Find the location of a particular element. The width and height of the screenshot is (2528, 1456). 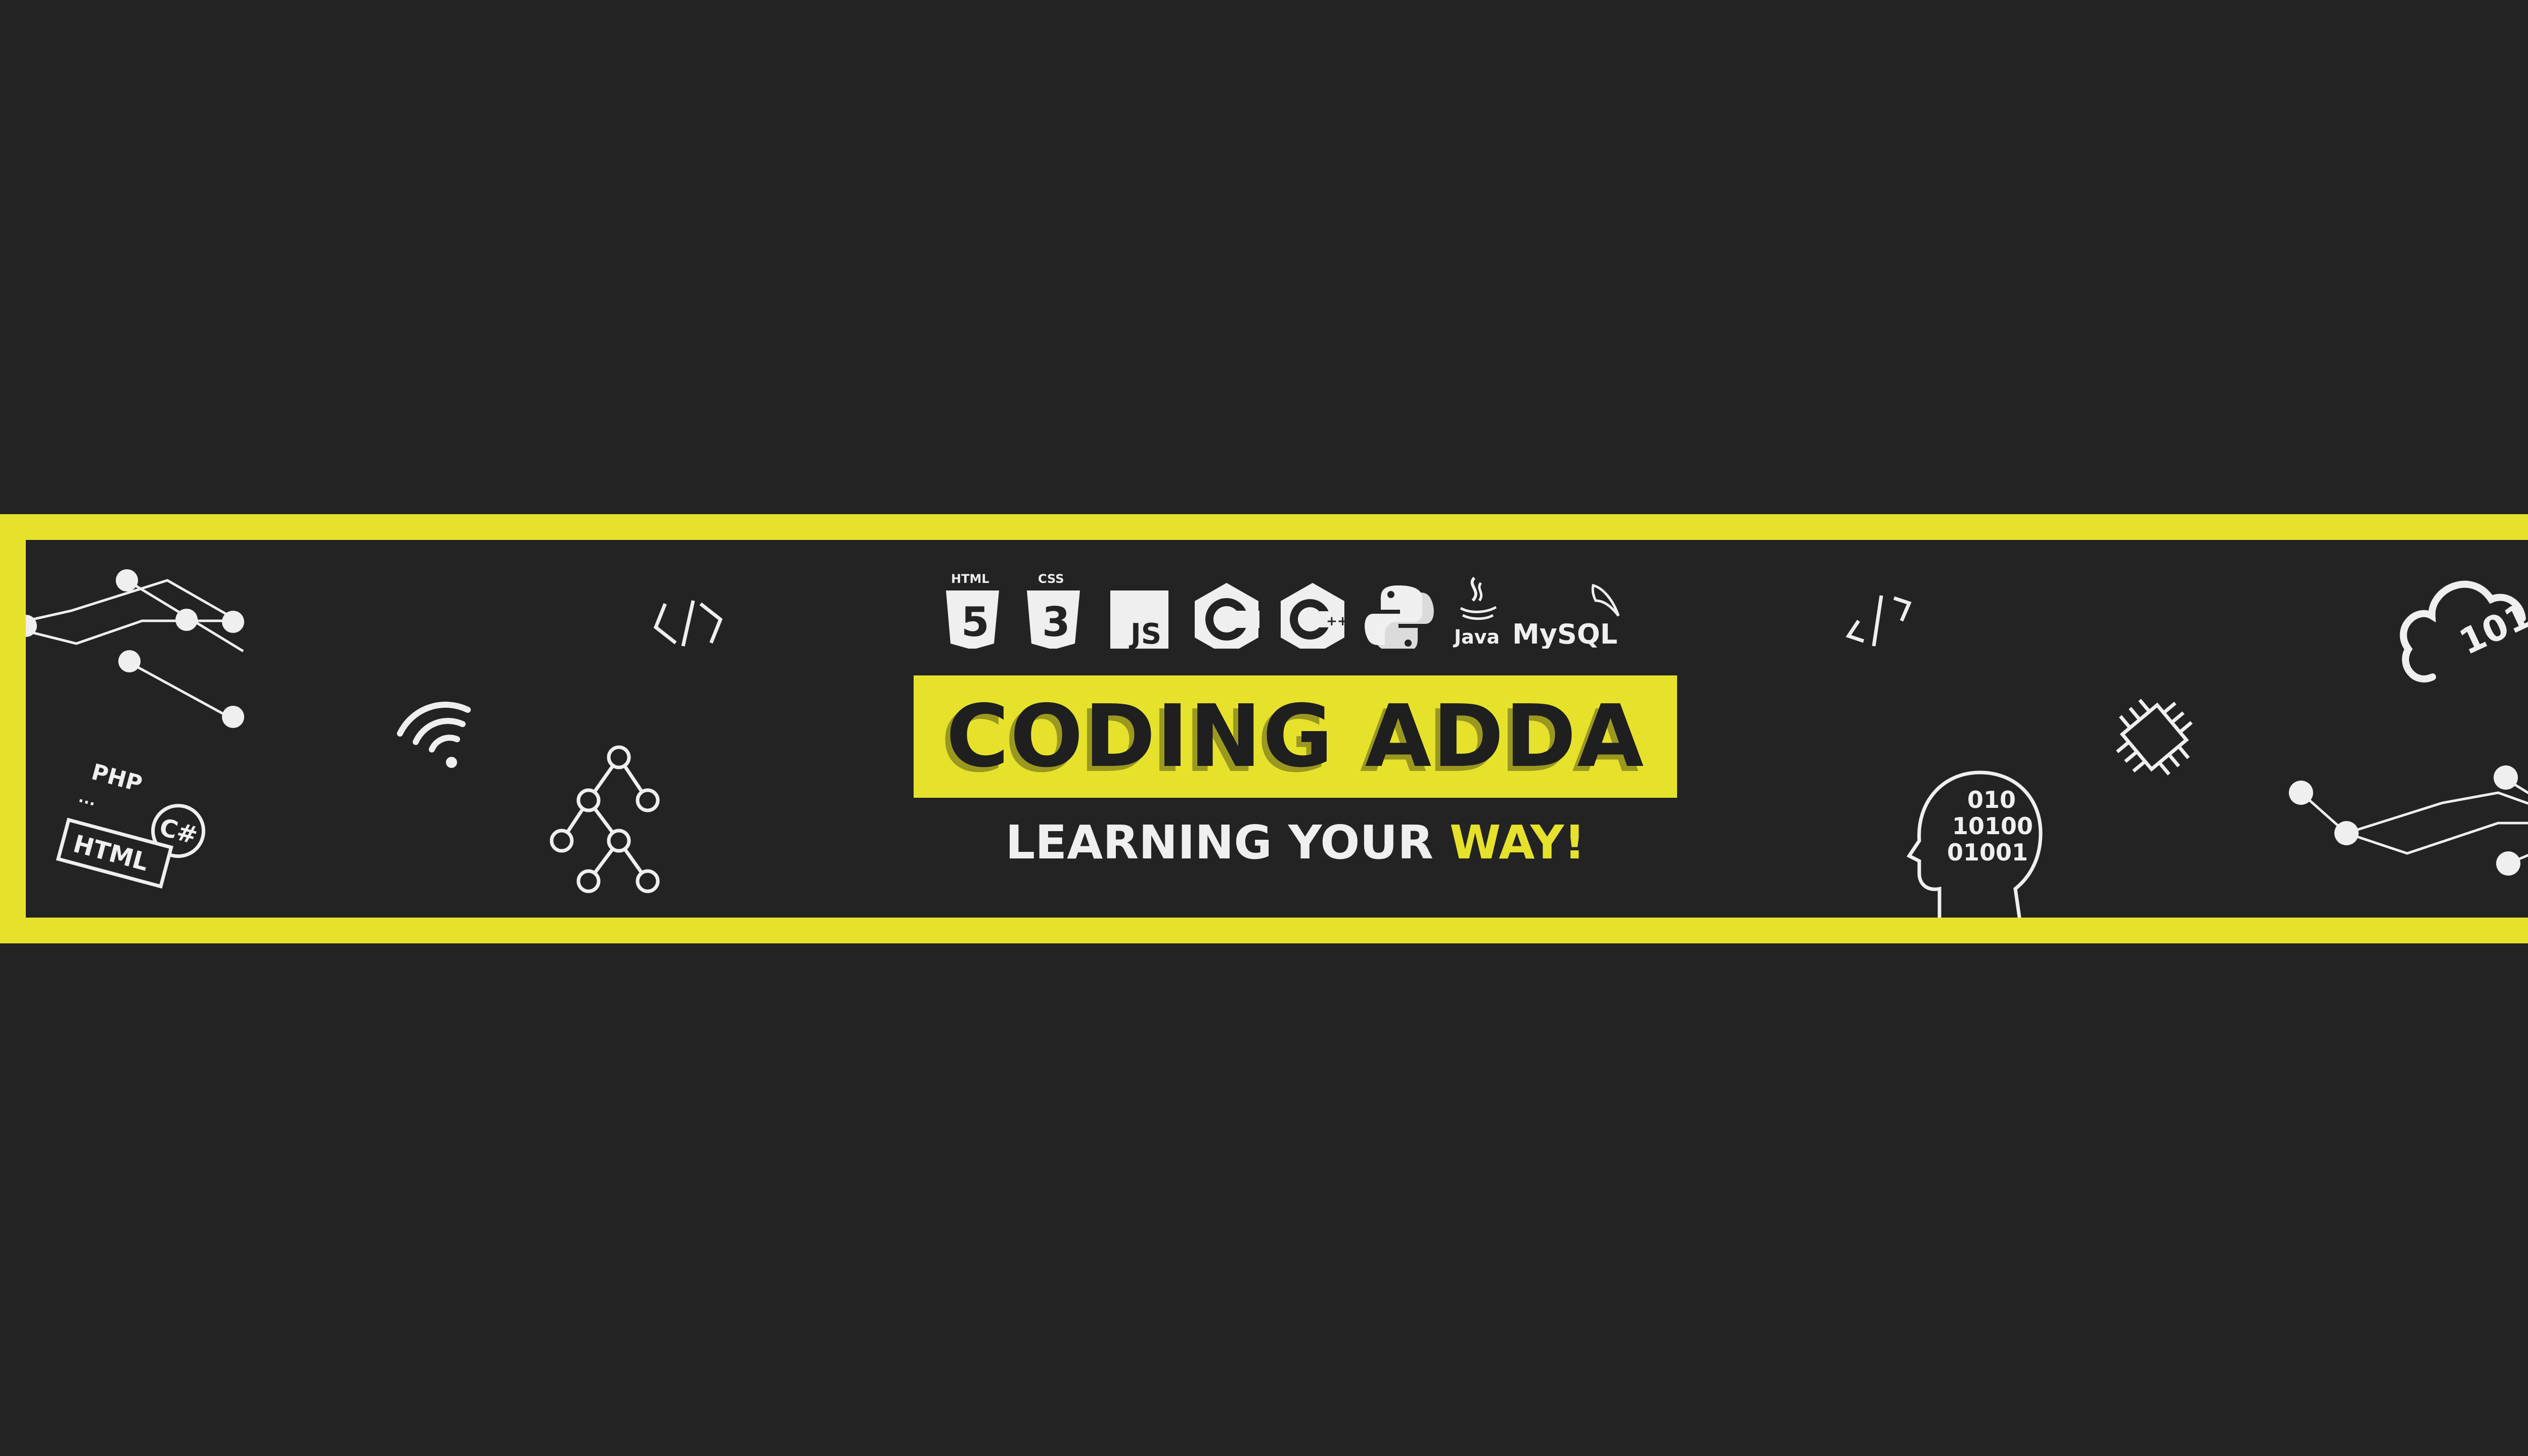

svg-text: MySQL is located at coordinates (1565, 633).